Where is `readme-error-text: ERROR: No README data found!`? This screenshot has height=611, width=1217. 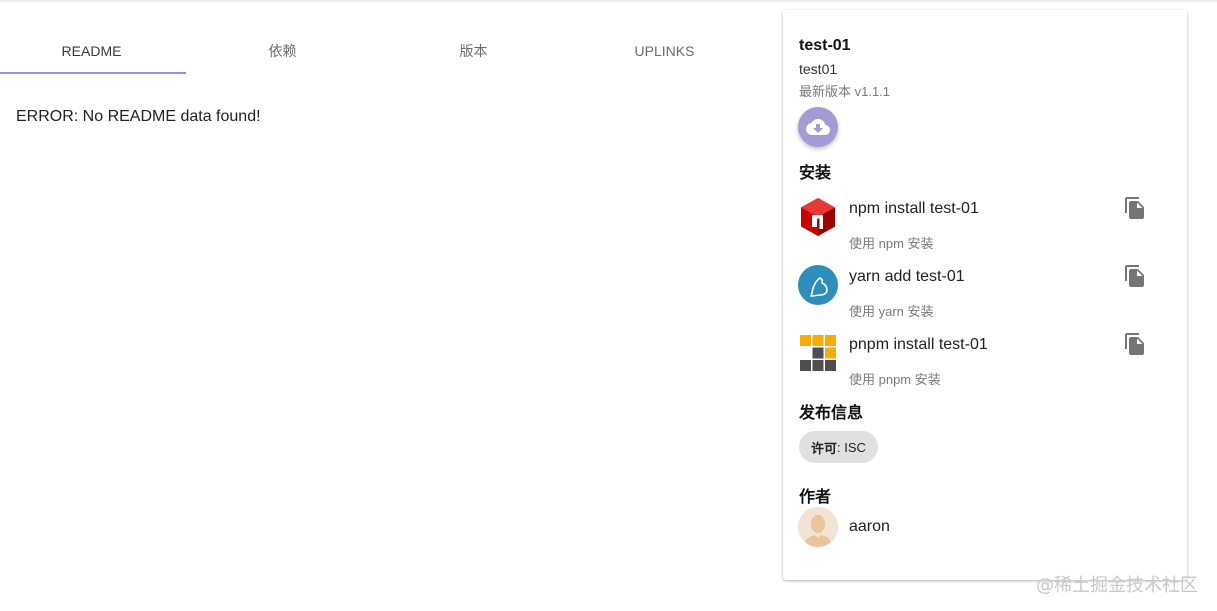 readme-error-text: ERROR: No README data found! is located at coordinates (138, 116).